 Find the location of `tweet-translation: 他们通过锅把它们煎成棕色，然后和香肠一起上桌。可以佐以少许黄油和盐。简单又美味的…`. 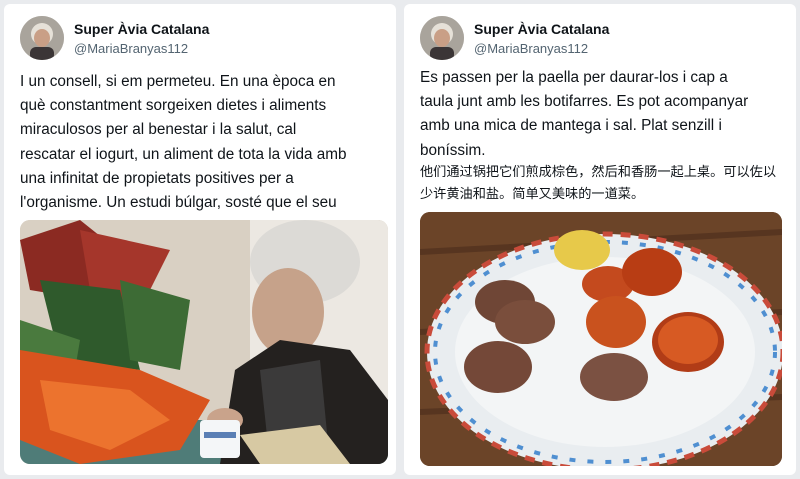

tweet-translation: 他们通过锅把它们煎成棕色，然后和香肠一起上桌。可以佐以少许黄油和盐。简单又美味的… is located at coordinates (598, 183).